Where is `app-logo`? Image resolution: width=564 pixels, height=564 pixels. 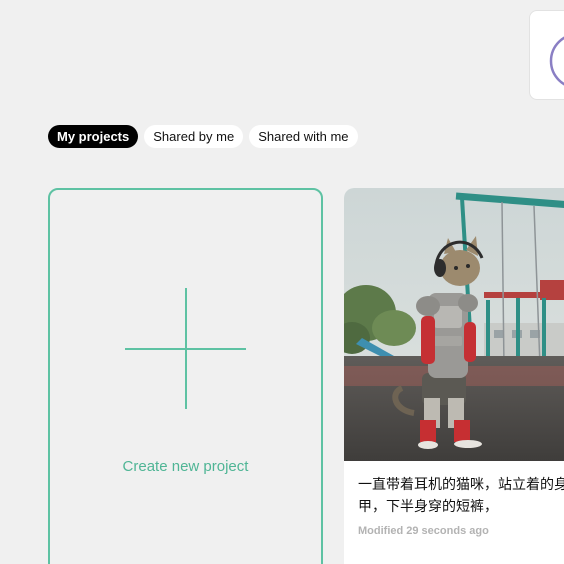
app-logo is located at coordinates (546, 55).